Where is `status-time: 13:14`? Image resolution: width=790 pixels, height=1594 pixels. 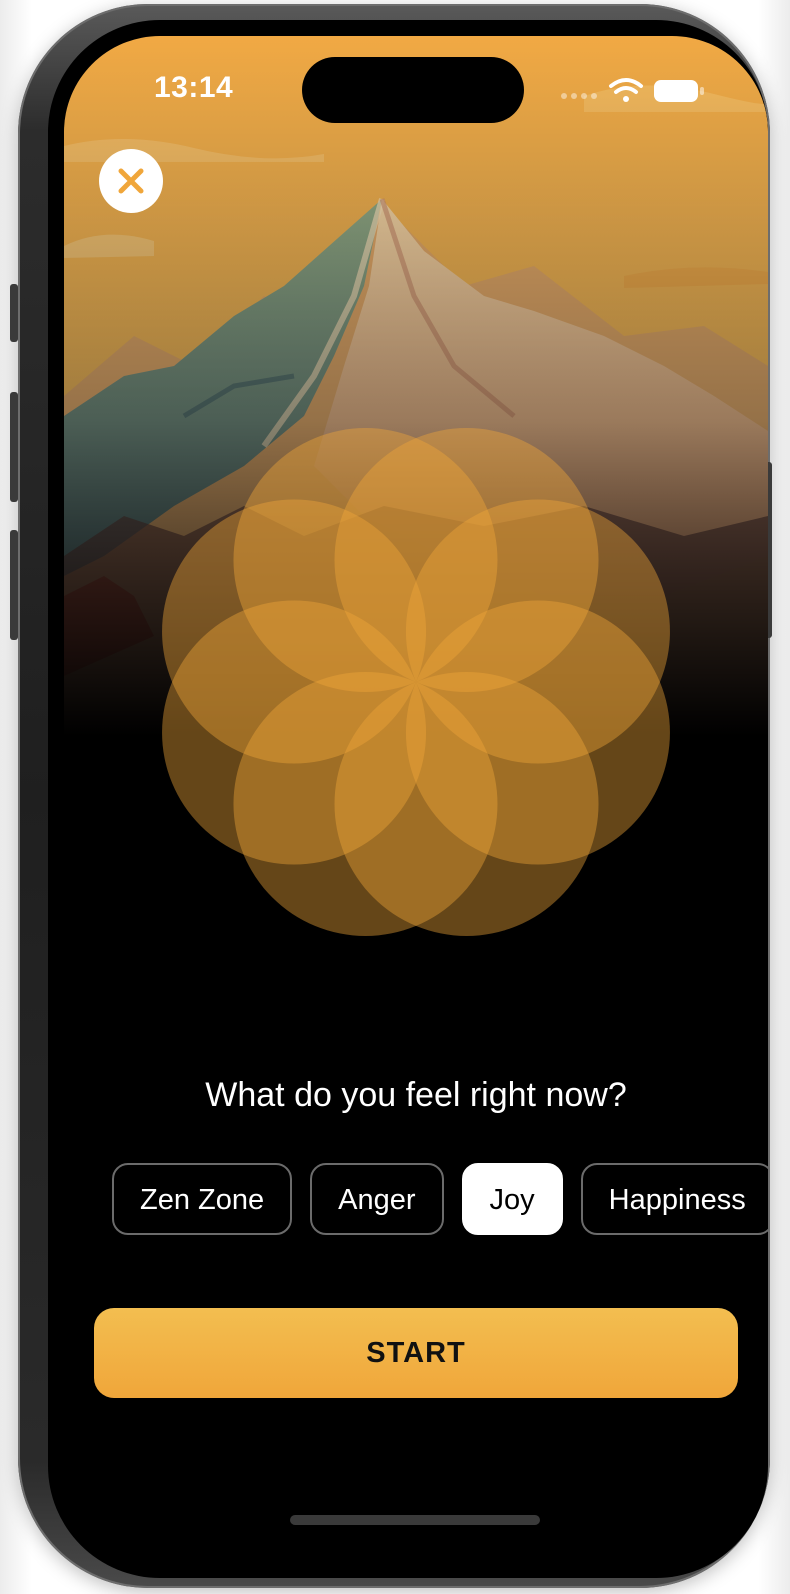 status-time: 13:14 is located at coordinates (194, 87).